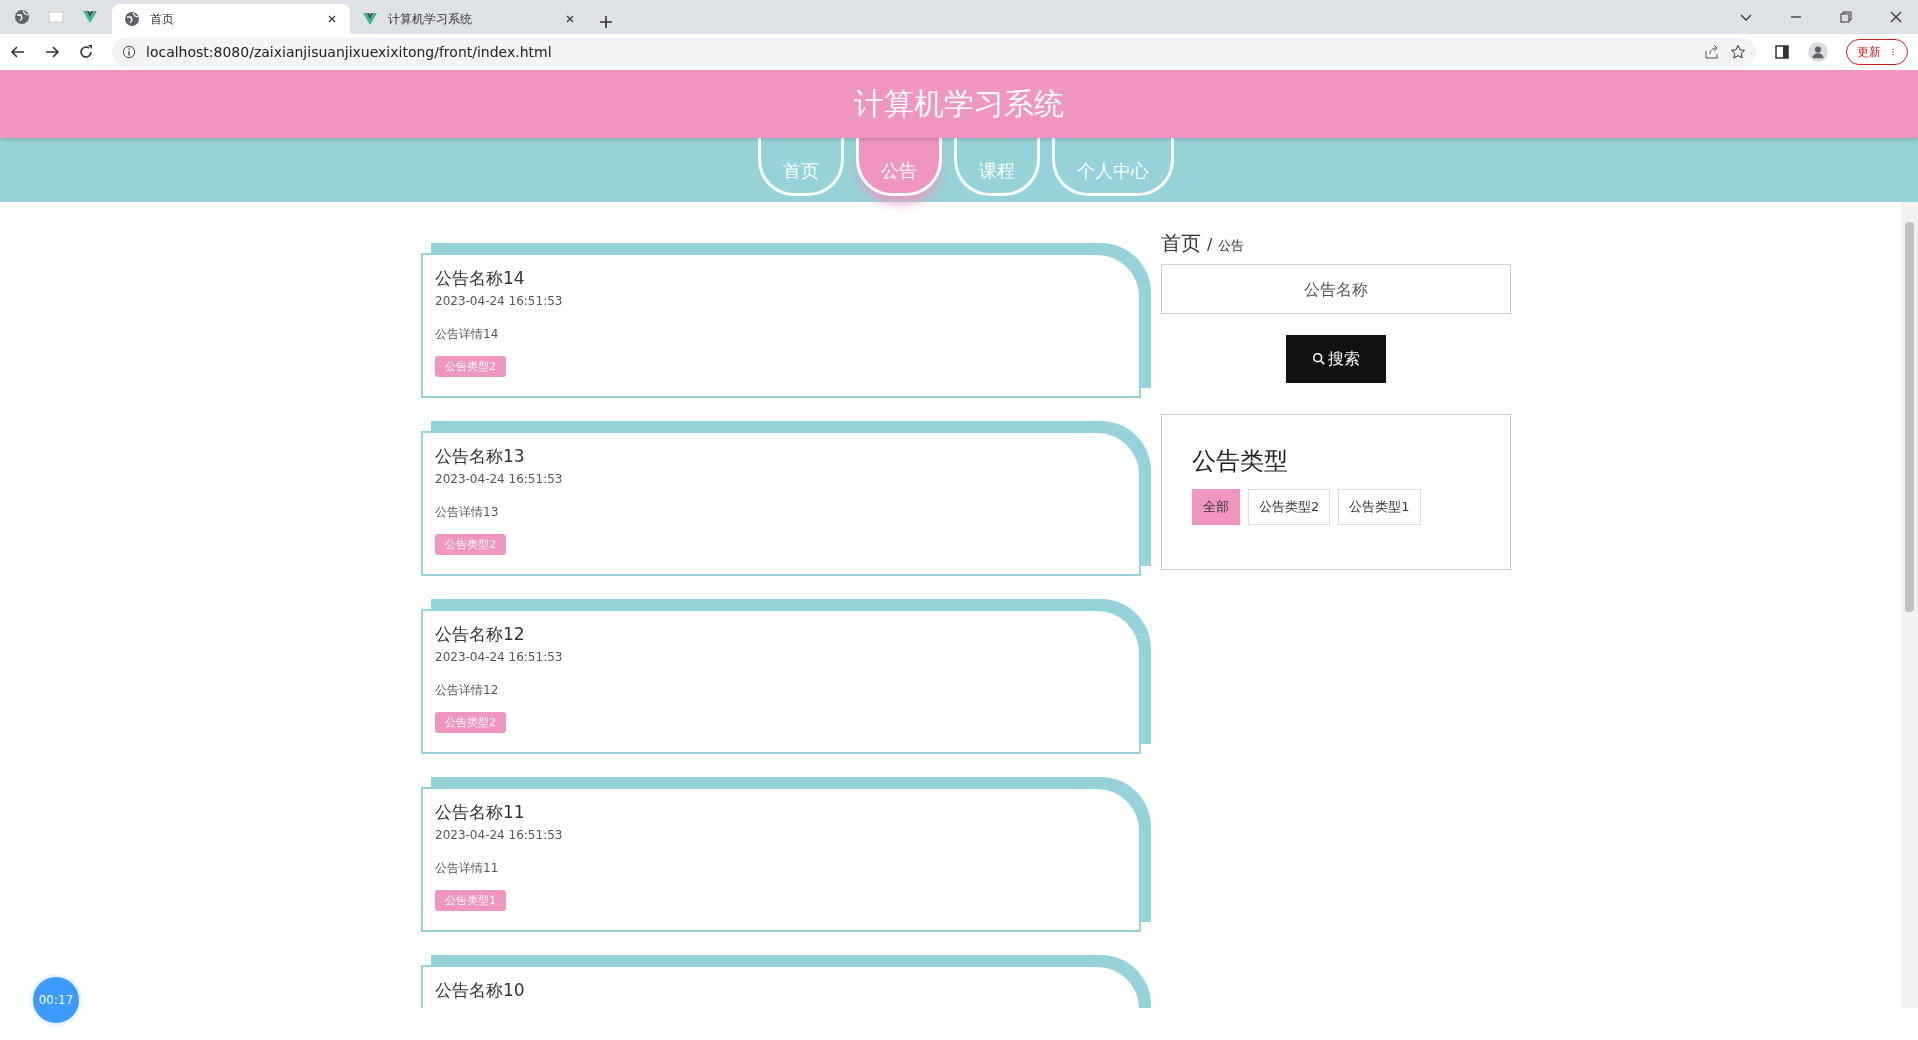 The width and height of the screenshot is (1918, 1040). I want to click on notice-detail: 公告详情14, so click(467, 334).